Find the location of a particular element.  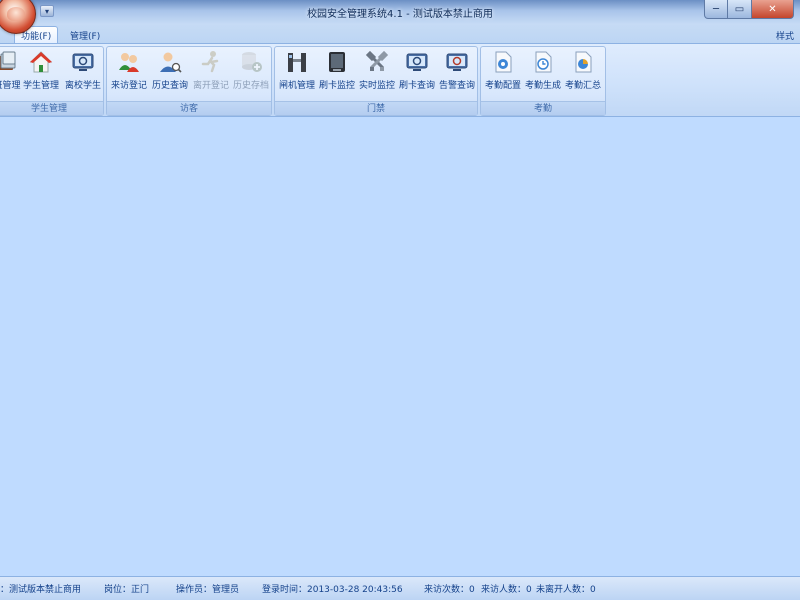

ribbon-group-attendance: 考勤配置 考勤生成 考勤汇总 考勤 is located at coordinates (543, 81).